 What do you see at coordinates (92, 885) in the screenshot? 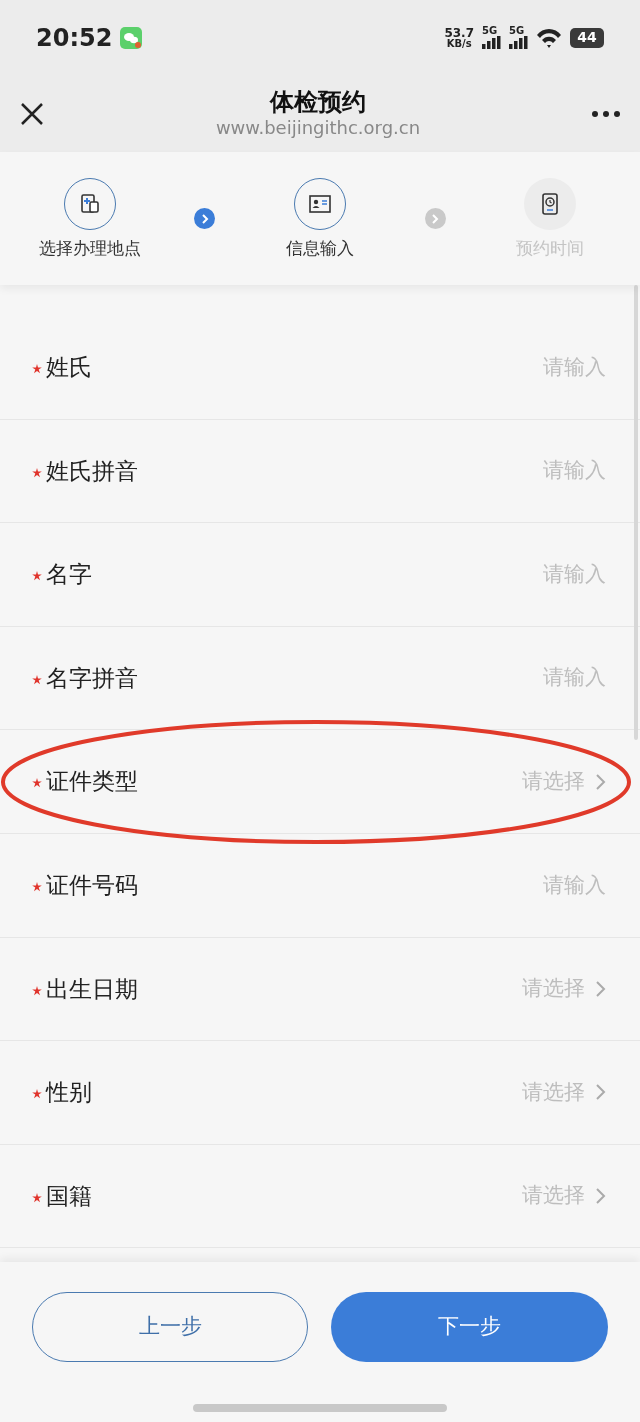
I see `field-label: 证件号码` at bounding box center [92, 885].